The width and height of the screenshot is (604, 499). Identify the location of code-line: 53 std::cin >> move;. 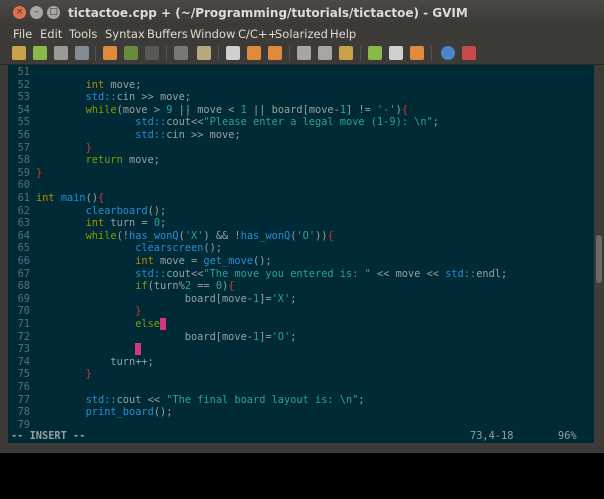
(99, 97).